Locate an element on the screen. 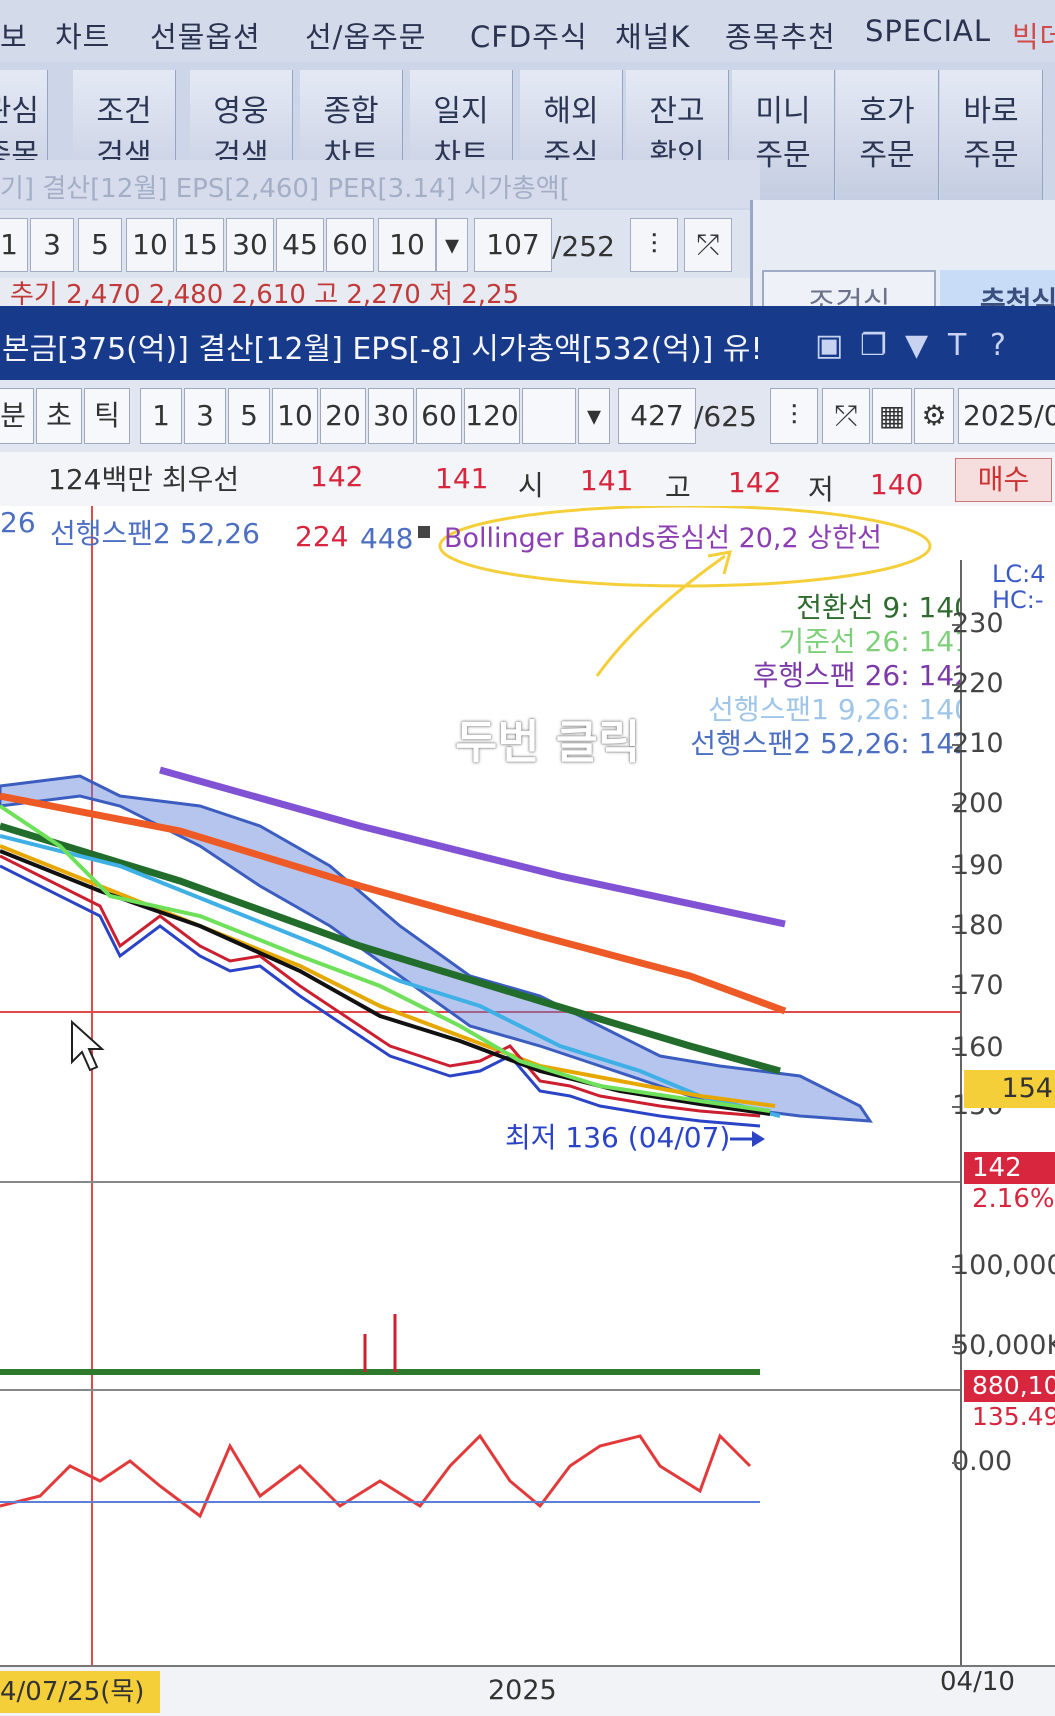 The height and width of the screenshot is (1716, 1055). period2-3: 3 is located at coordinates (205, 416).